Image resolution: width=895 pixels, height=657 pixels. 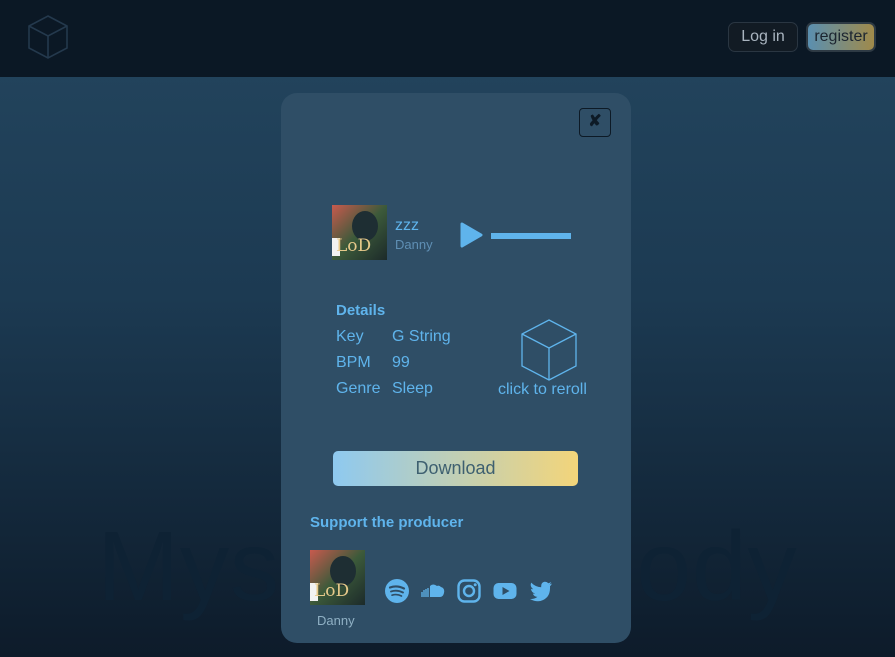 What do you see at coordinates (531, 236) in the screenshot?
I see `playback-progress-bar` at bounding box center [531, 236].